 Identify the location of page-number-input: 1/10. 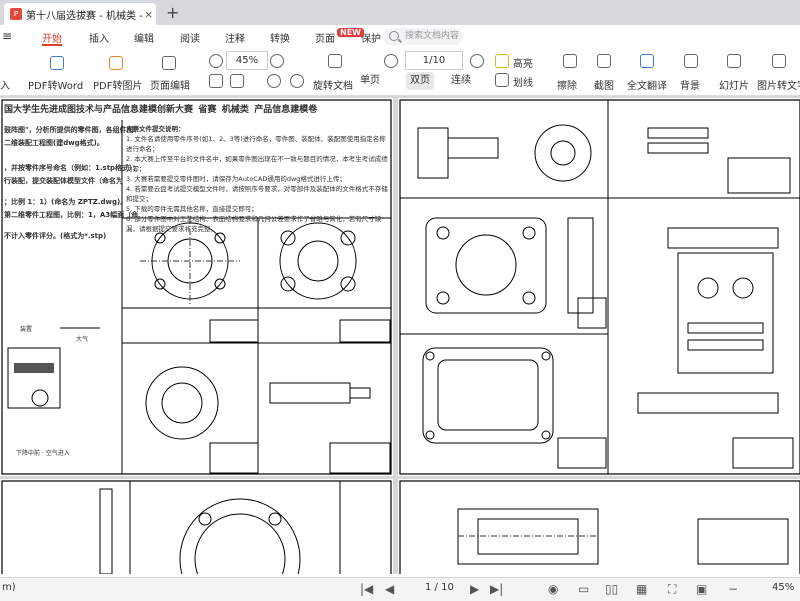
(434, 60).